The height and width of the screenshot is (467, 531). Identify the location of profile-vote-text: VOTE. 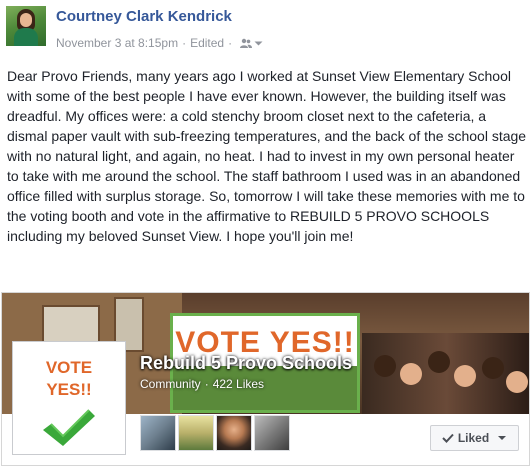
(69, 367).